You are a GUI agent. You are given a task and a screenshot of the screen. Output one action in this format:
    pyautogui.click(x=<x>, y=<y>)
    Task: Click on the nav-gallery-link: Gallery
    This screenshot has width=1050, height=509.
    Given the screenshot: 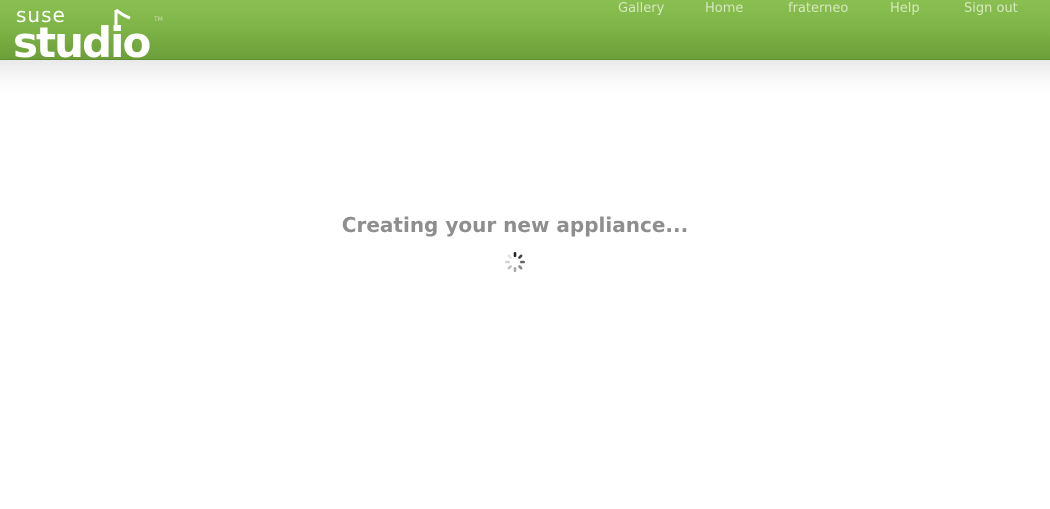 What is the action you would take?
    pyautogui.click(x=641, y=9)
    